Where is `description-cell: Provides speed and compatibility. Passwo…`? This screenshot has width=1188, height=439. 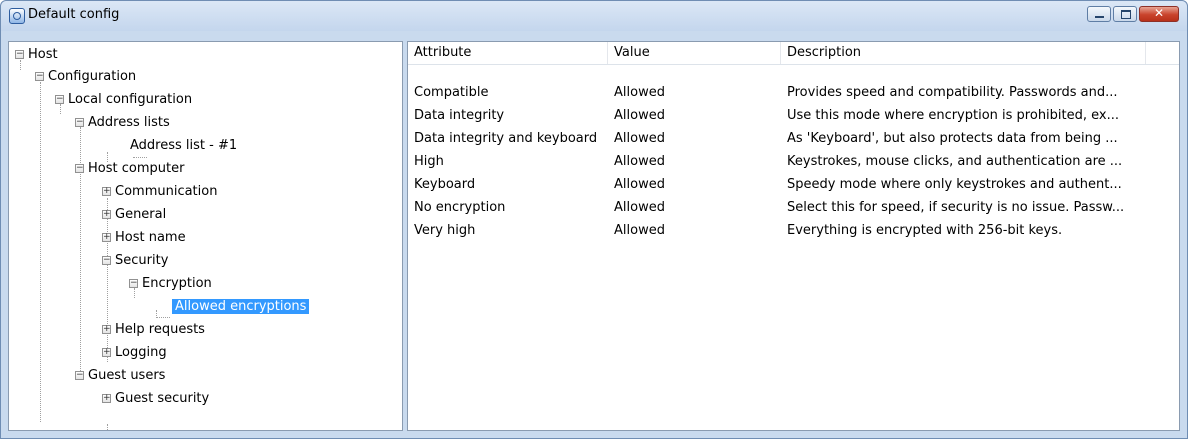 description-cell: Provides speed and compatibility. Passwo… is located at coordinates (952, 92).